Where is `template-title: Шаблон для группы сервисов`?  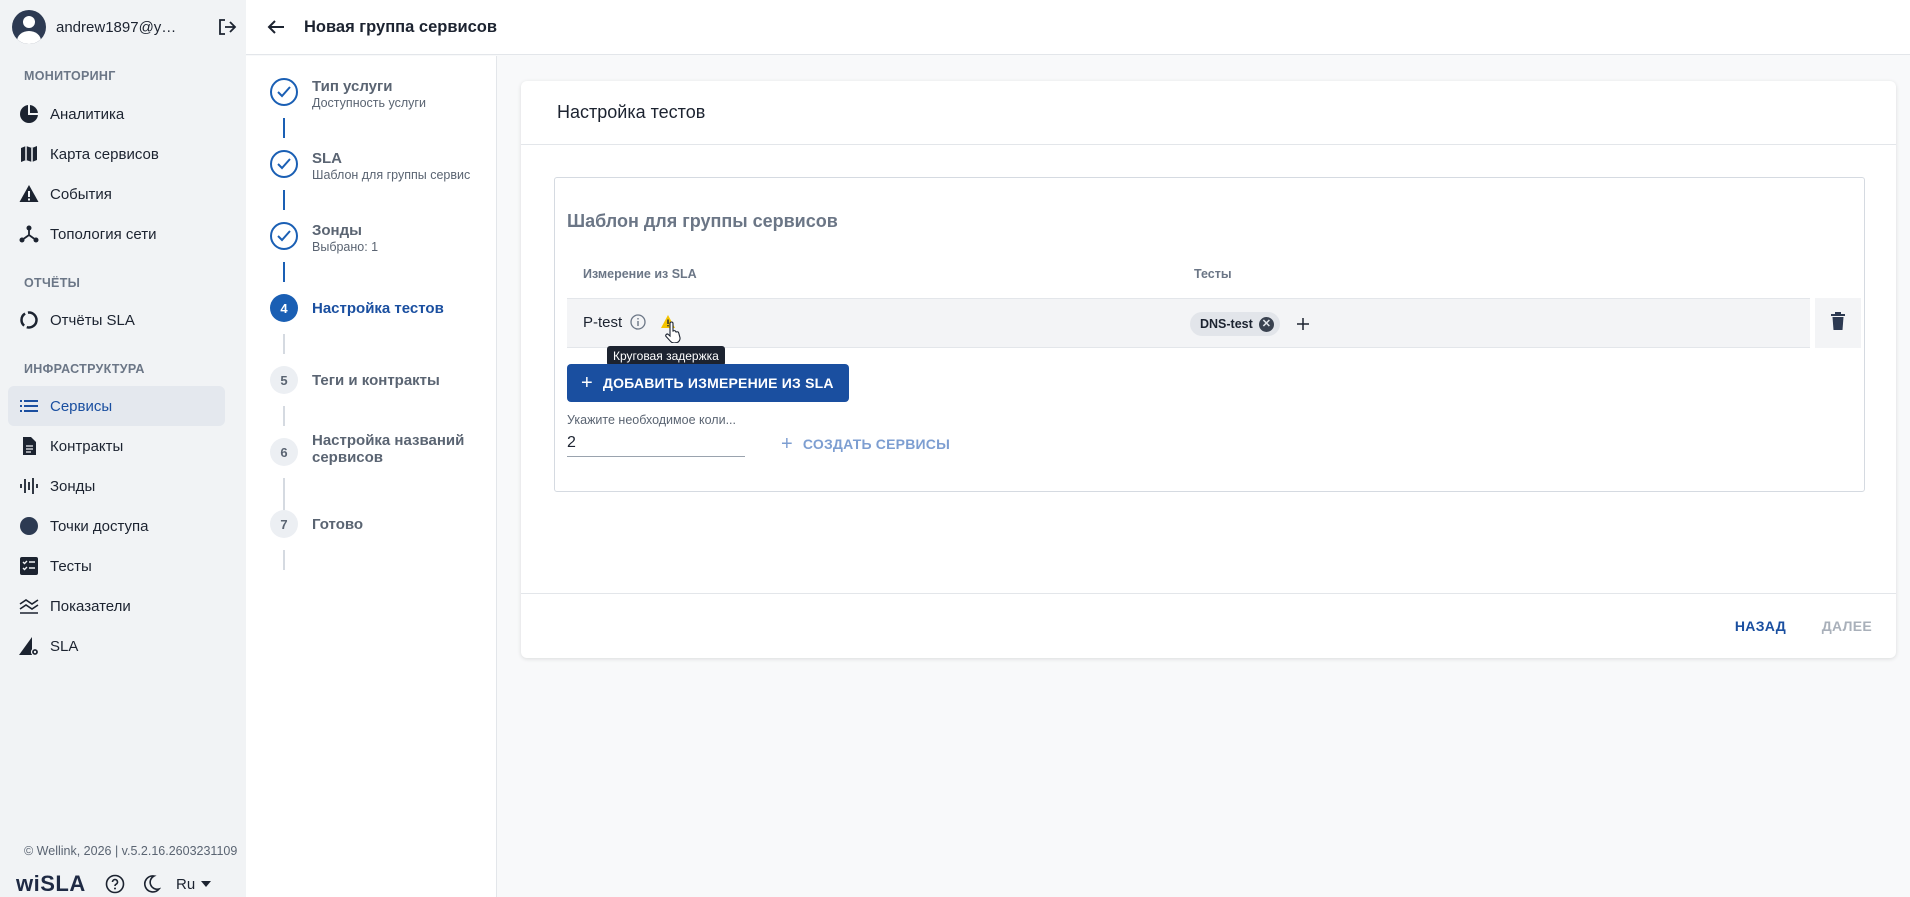
template-title: Шаблон для группы сервисов is located at coordinates (702, 221).